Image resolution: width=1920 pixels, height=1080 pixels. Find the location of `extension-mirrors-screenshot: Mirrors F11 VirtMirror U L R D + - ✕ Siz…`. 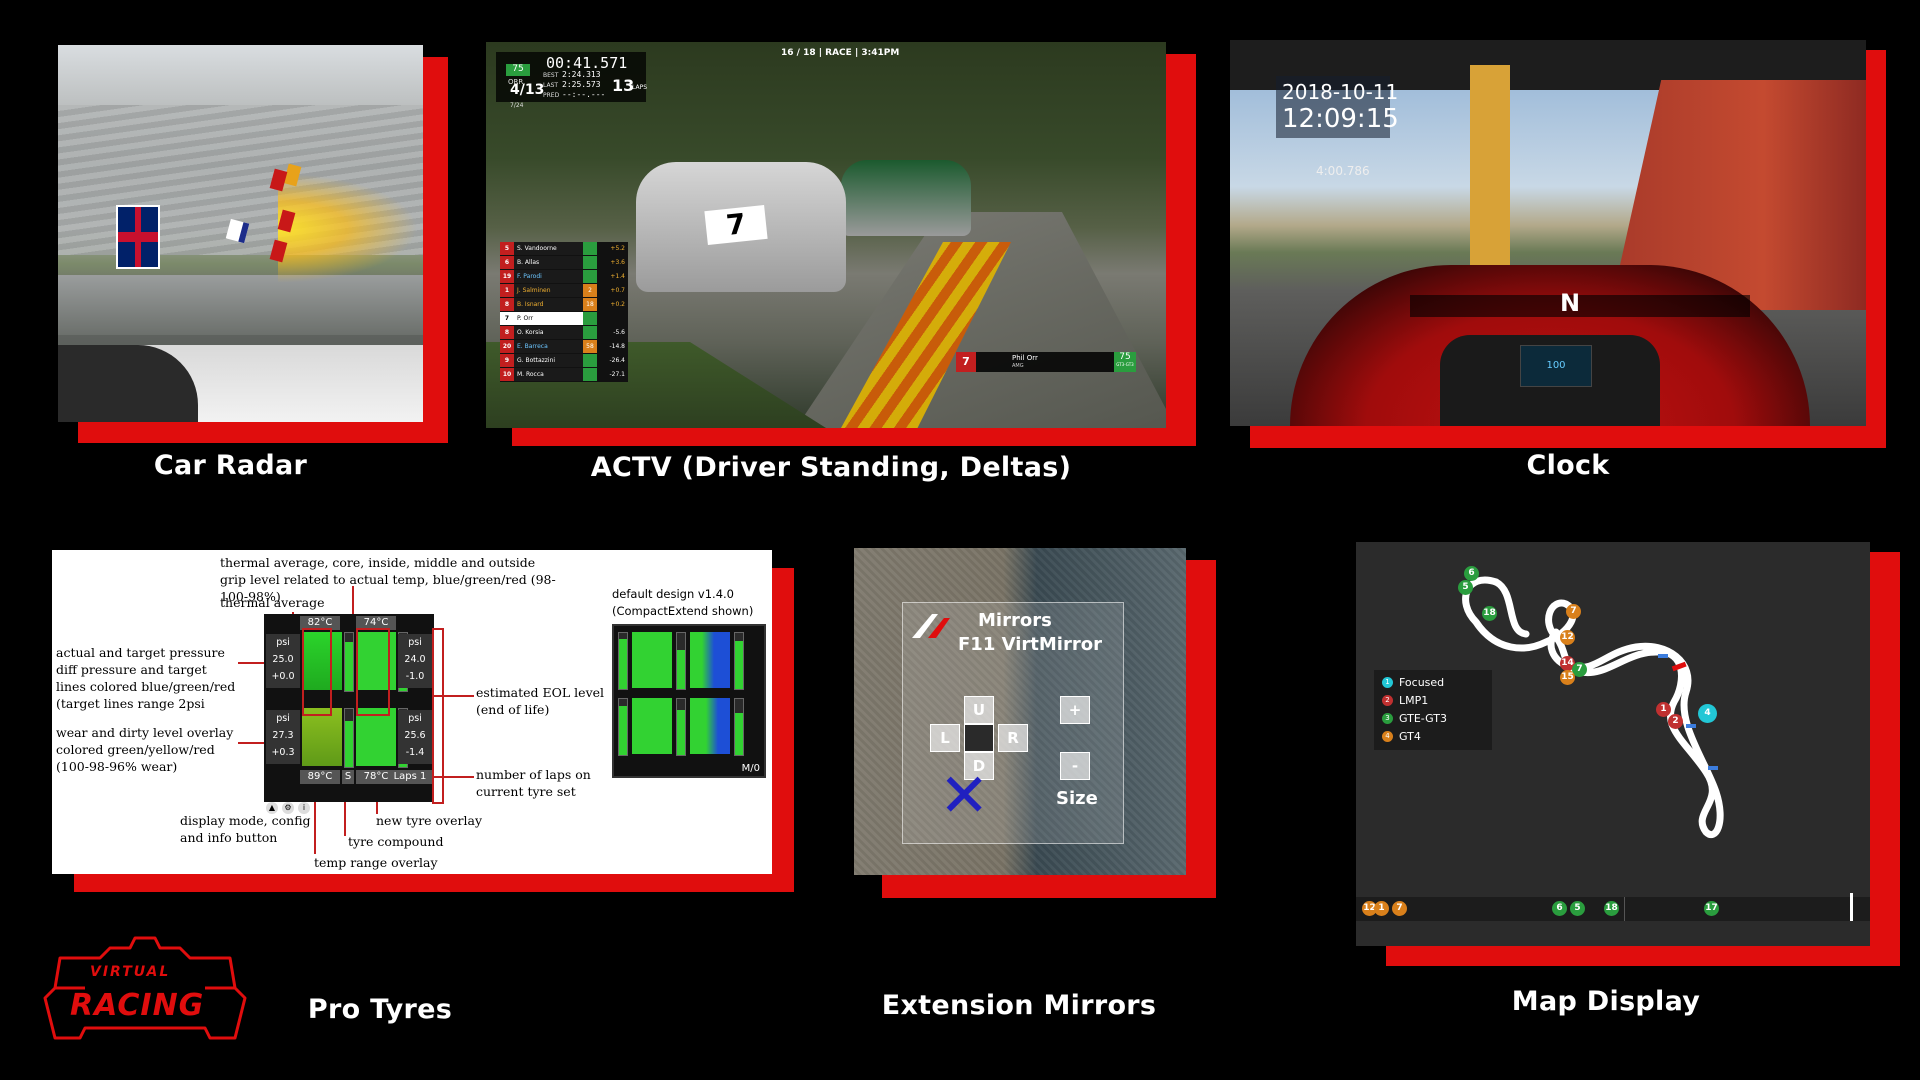

extension-mirrors-screenshot: Mirrors F11 VirtMirror U L R D + - ✕ Siz… is located at coordinates (1020, 711).